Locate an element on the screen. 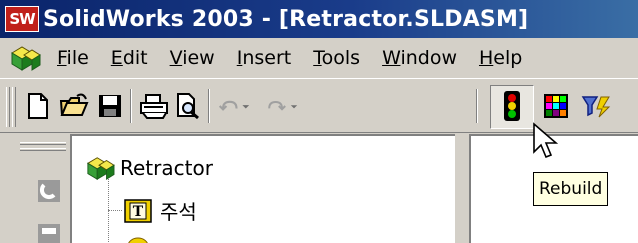 The width and height of the screenshot is (638, 243). tree-item-annotations: T 주석 is located at coordinates (160, 210).